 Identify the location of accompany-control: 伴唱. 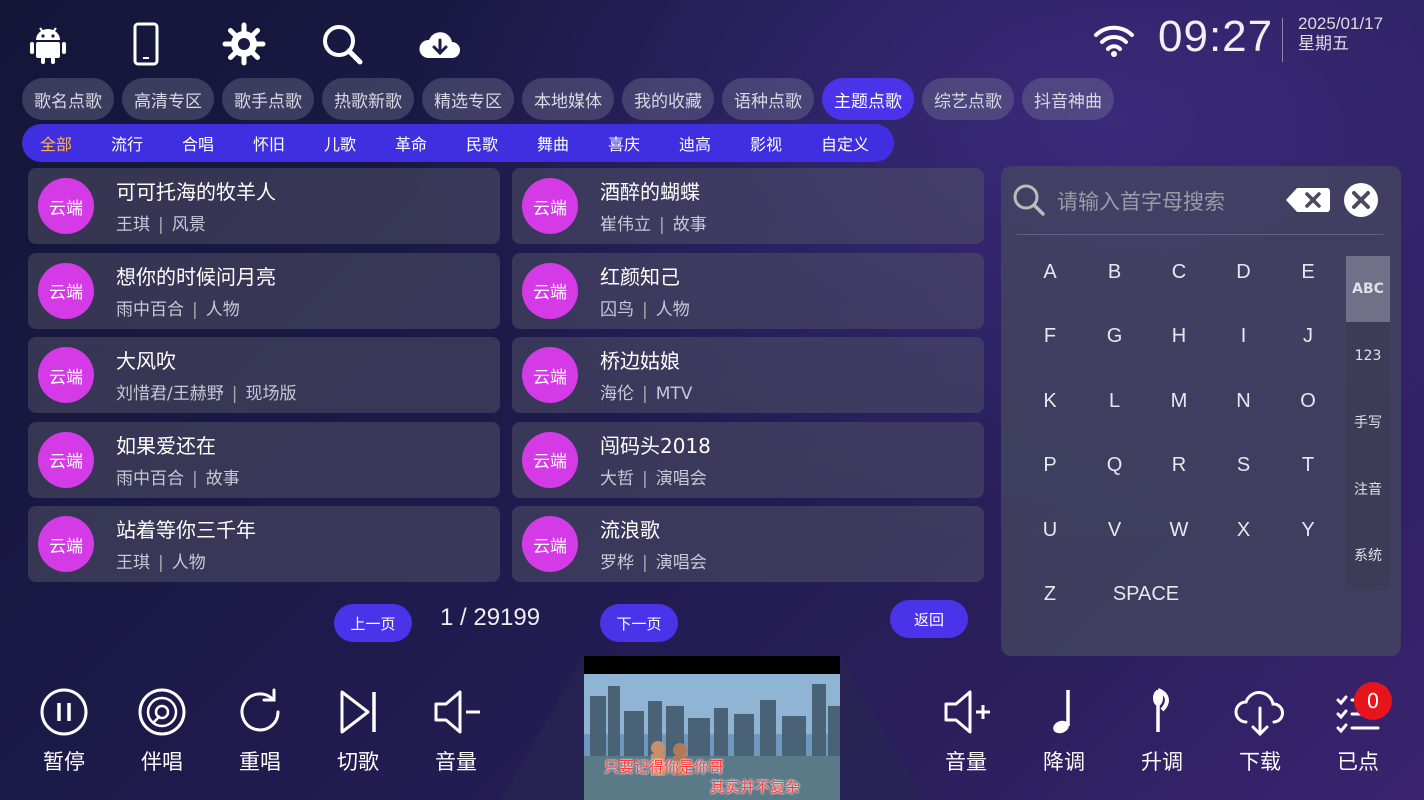
(162, 731).